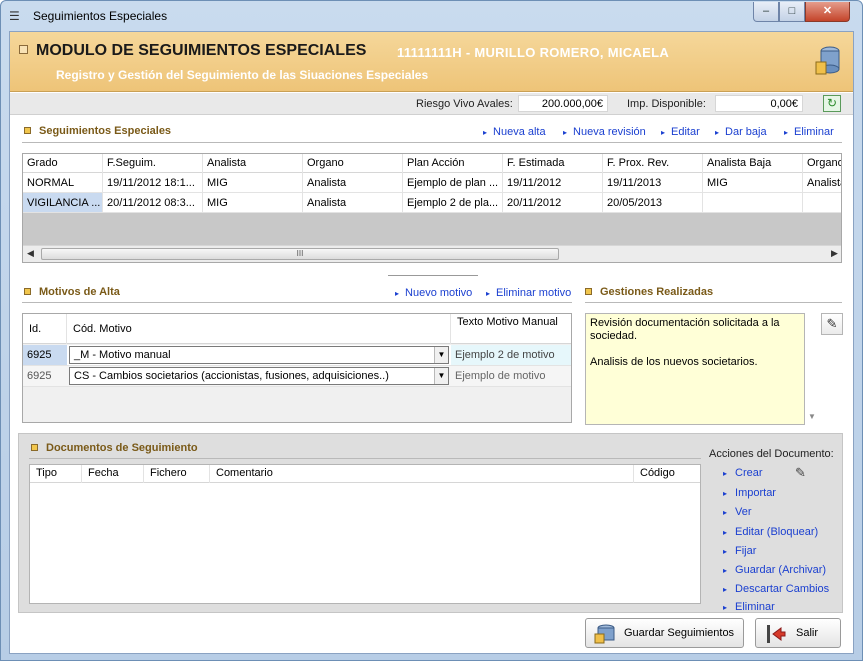 The image size is (863, 661). I want to click on motivo-id-cell: 6925, so click(39, 376).